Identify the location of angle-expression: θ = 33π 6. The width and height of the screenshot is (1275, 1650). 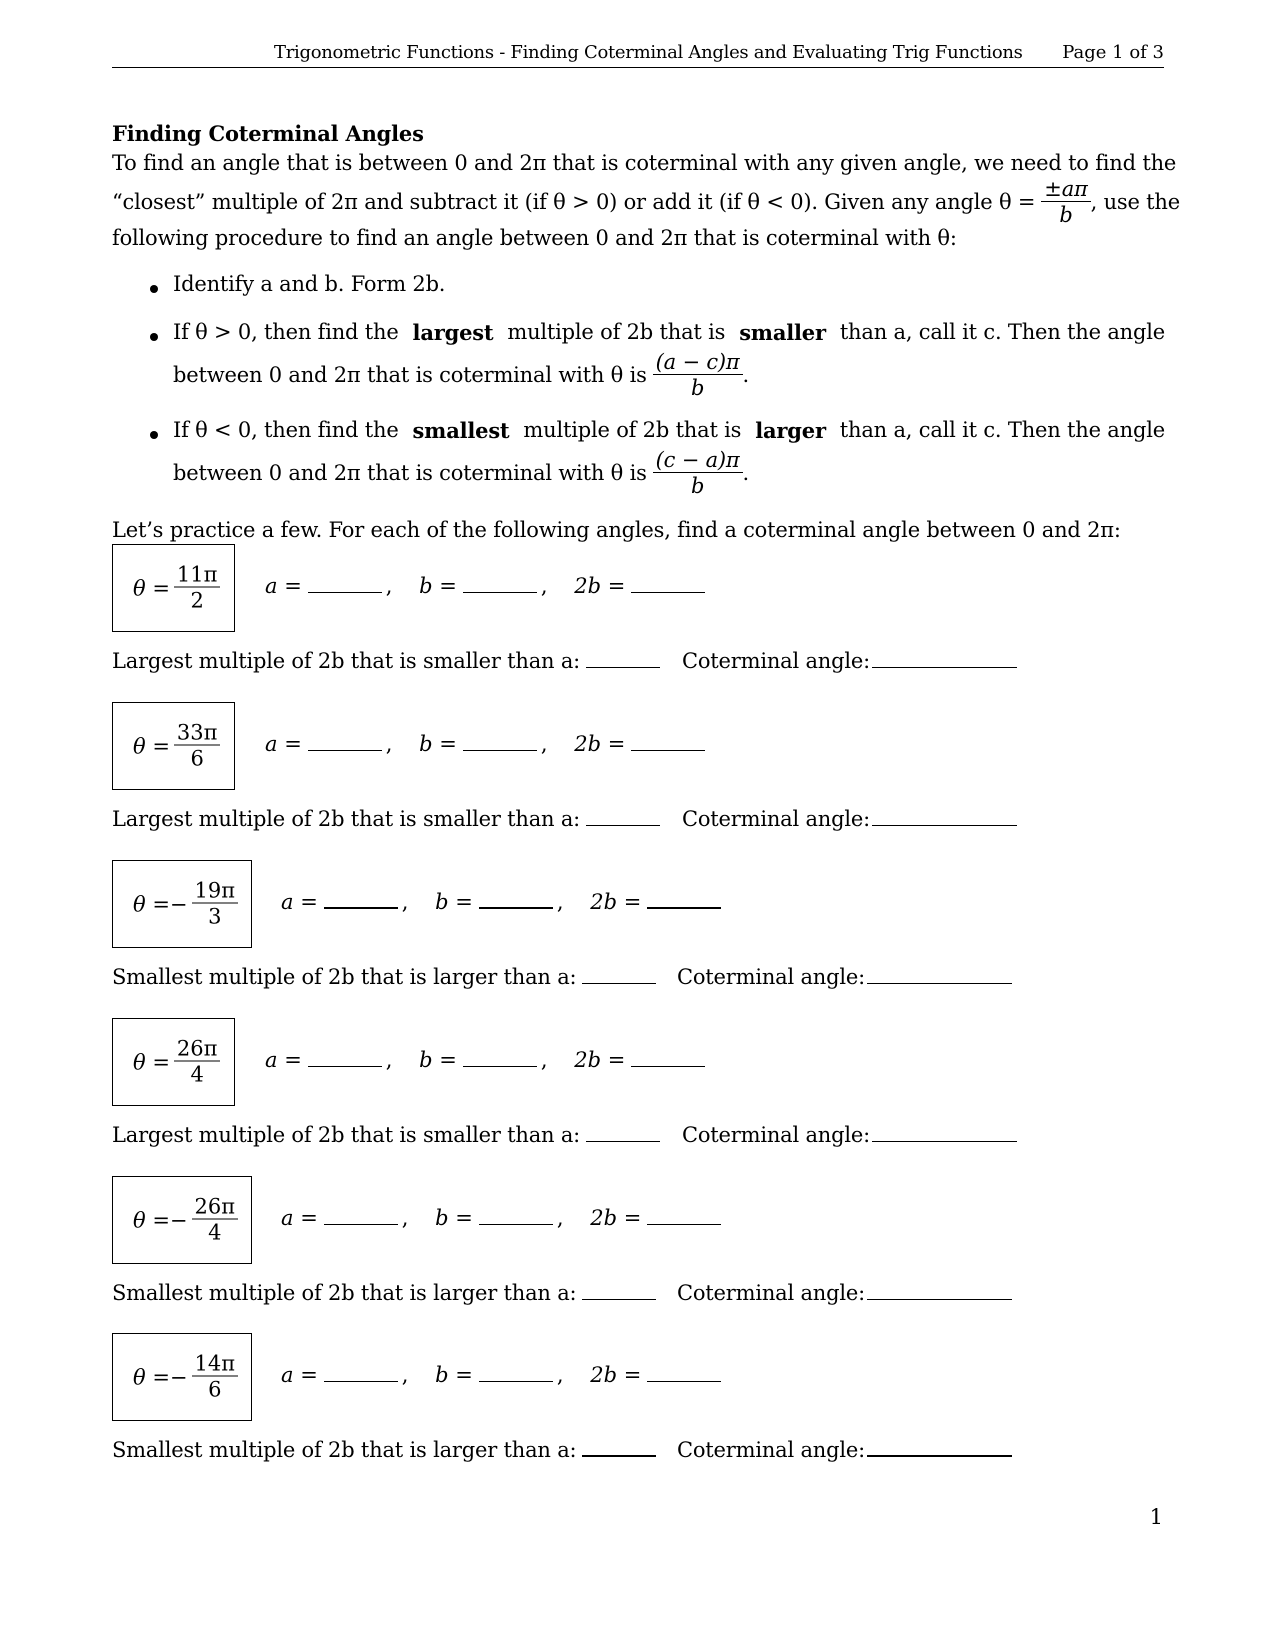
(177, 746).